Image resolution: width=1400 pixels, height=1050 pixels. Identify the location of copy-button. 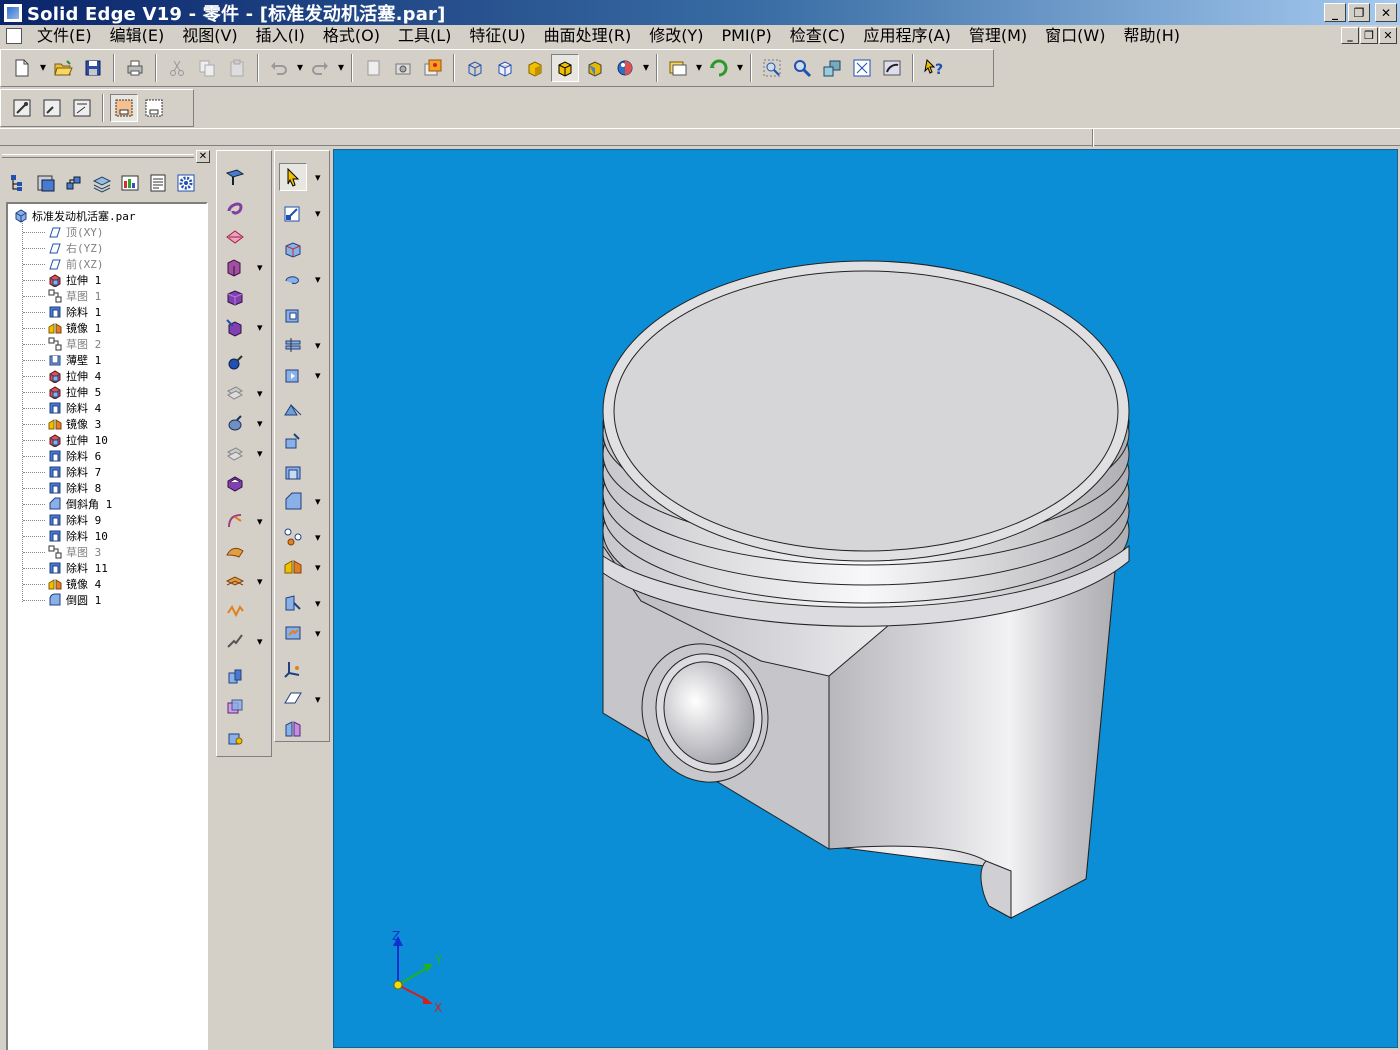
(207, 68).